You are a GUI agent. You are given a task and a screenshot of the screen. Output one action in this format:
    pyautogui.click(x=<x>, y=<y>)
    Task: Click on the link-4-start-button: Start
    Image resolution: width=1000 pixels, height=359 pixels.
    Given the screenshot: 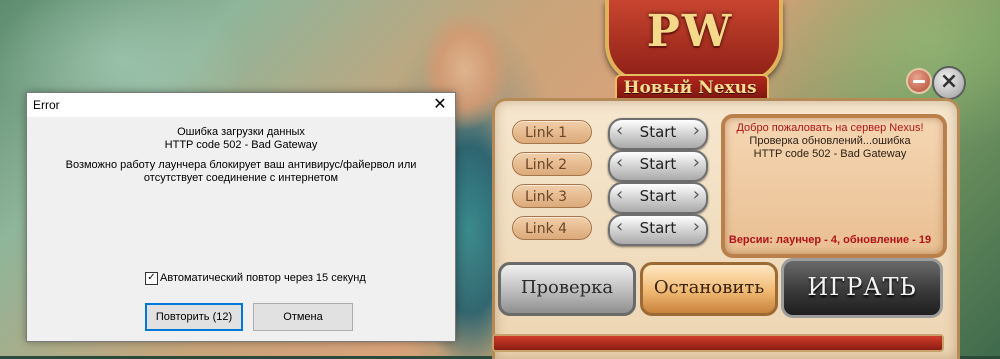 What is the action you would take?
    pyautogui.click(x=658, y=230)
    